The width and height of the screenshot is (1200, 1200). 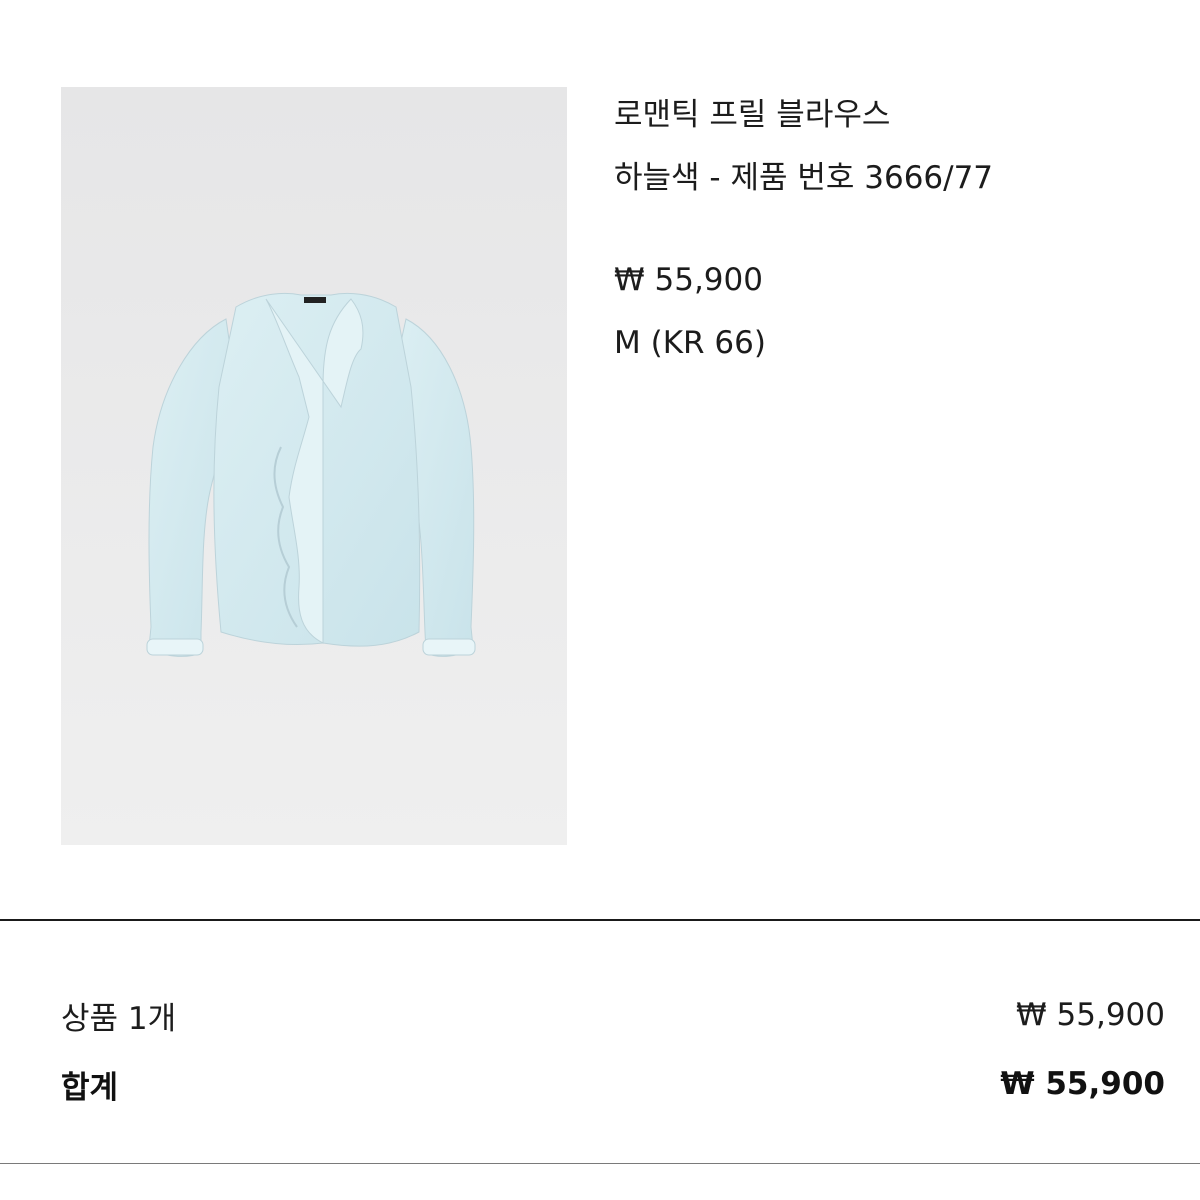 What do you see at coordinates (600, 920) in the screenshot?
I see `summary-top-divider` at bounding box center [600, 920].